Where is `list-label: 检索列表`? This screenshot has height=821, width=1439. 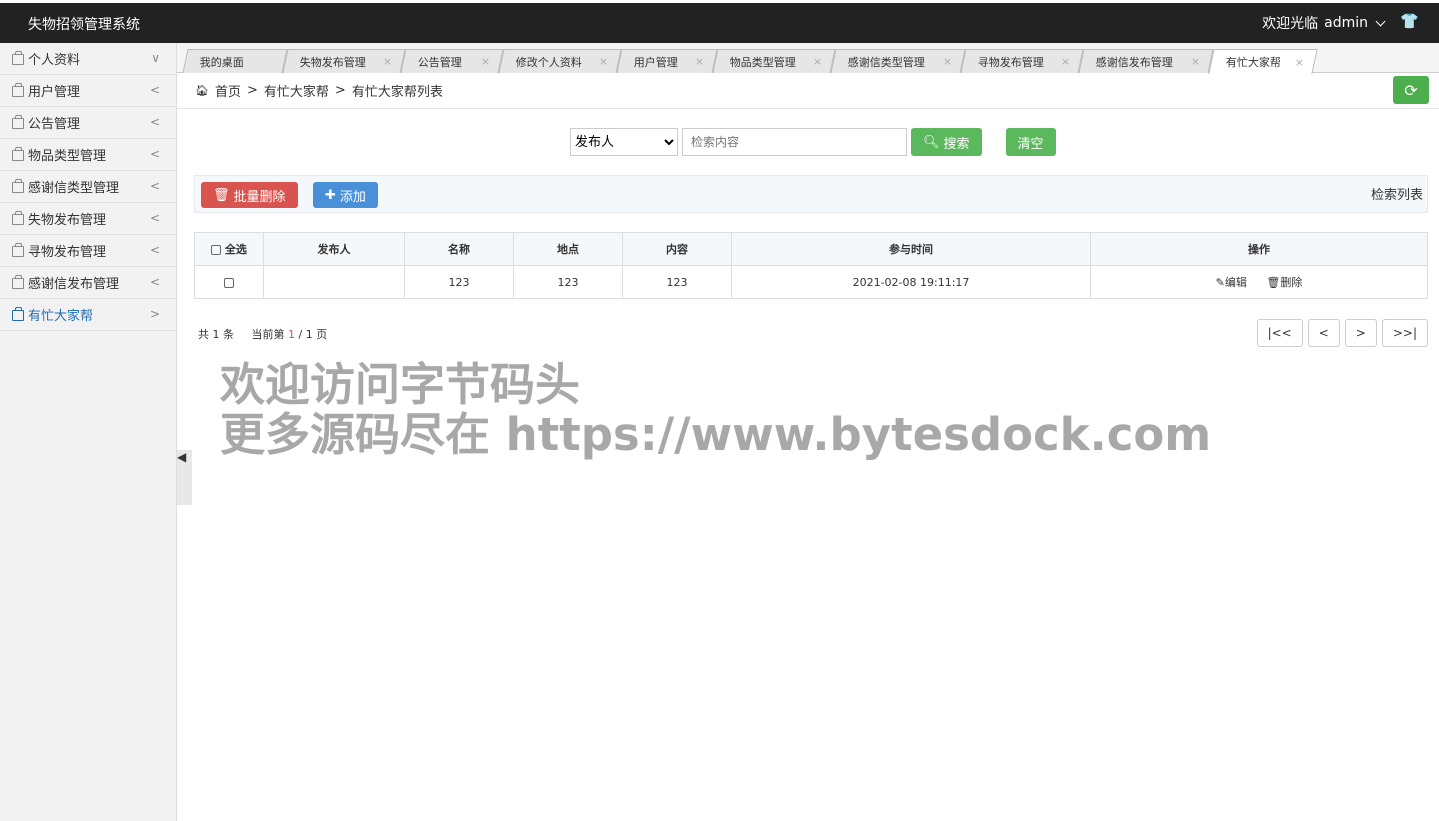
list-label: 检索列表 is located at coordinates (1396, 195).